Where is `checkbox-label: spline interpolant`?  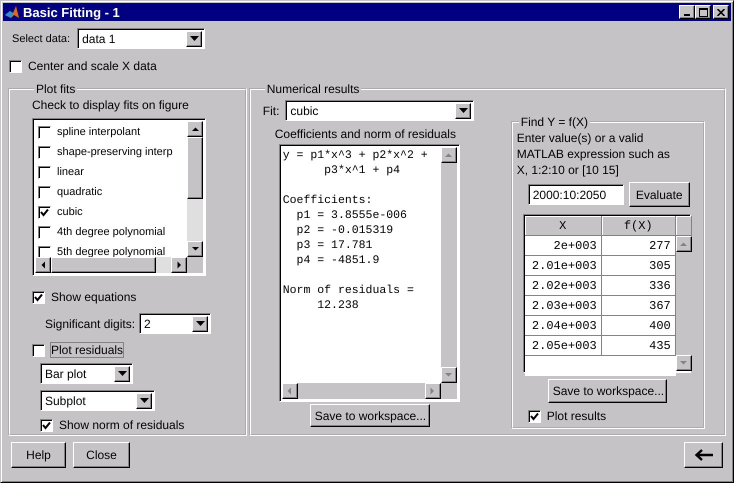 checkbox-label: spline interpolant is located at coordinates (98, 132).